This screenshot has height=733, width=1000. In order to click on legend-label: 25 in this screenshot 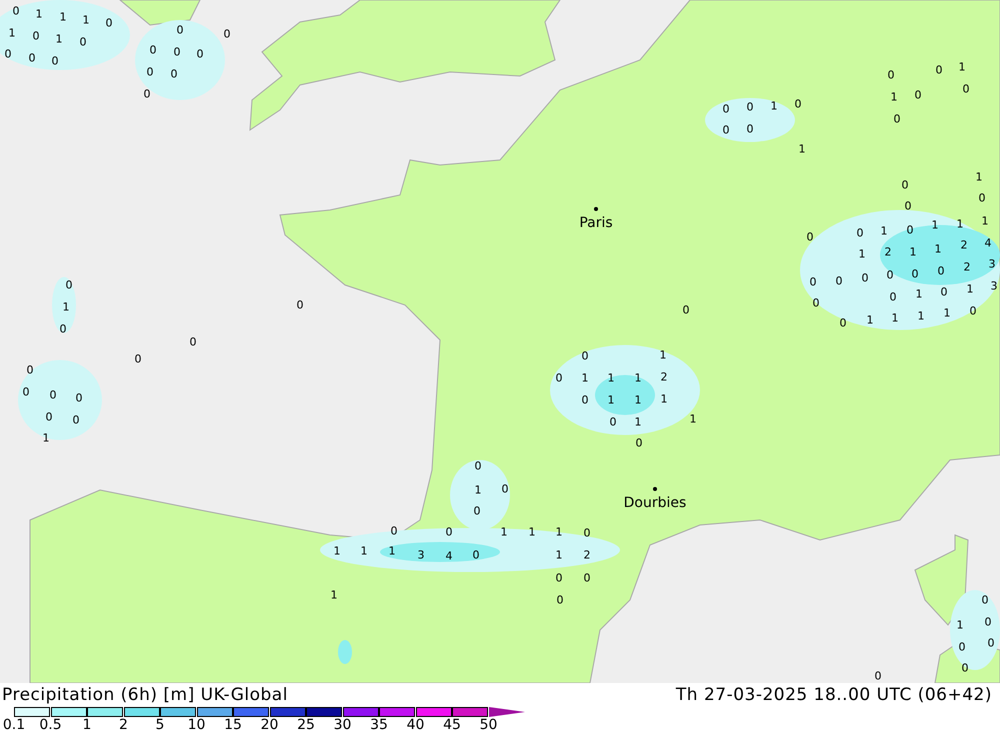, I will do `click(306, 725)`.